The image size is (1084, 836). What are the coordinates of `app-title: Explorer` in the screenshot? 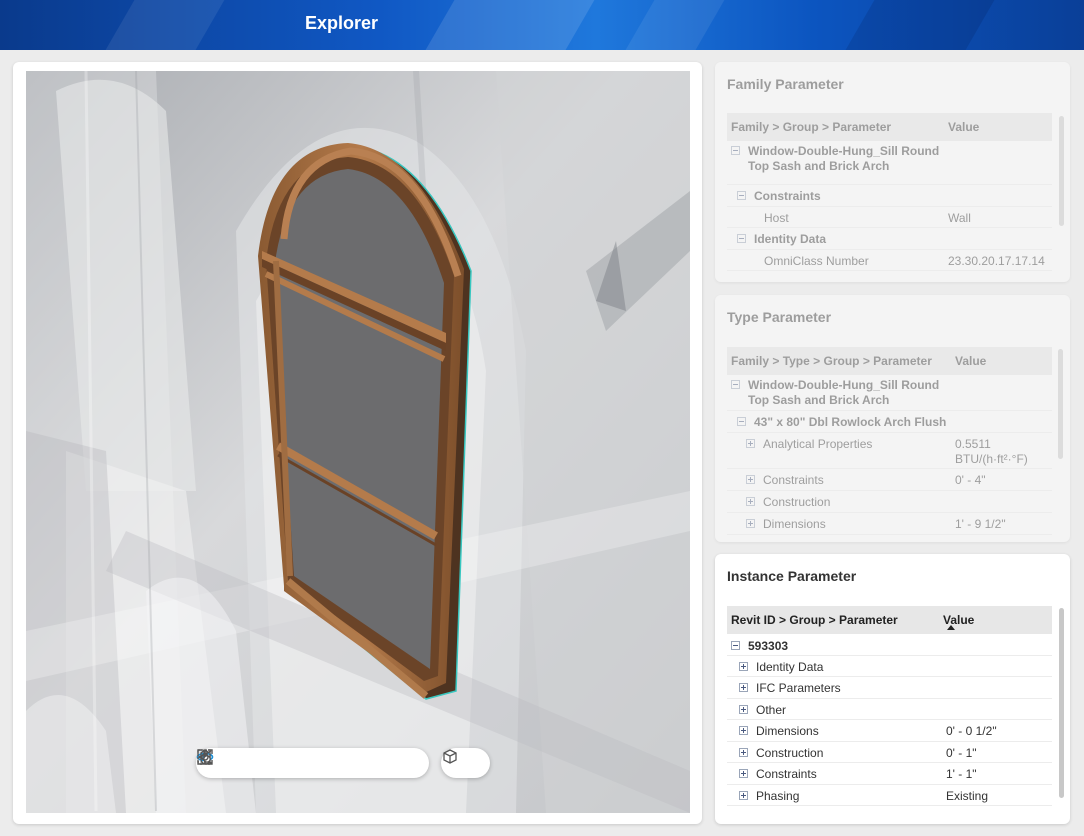 It's located at (342, 23).